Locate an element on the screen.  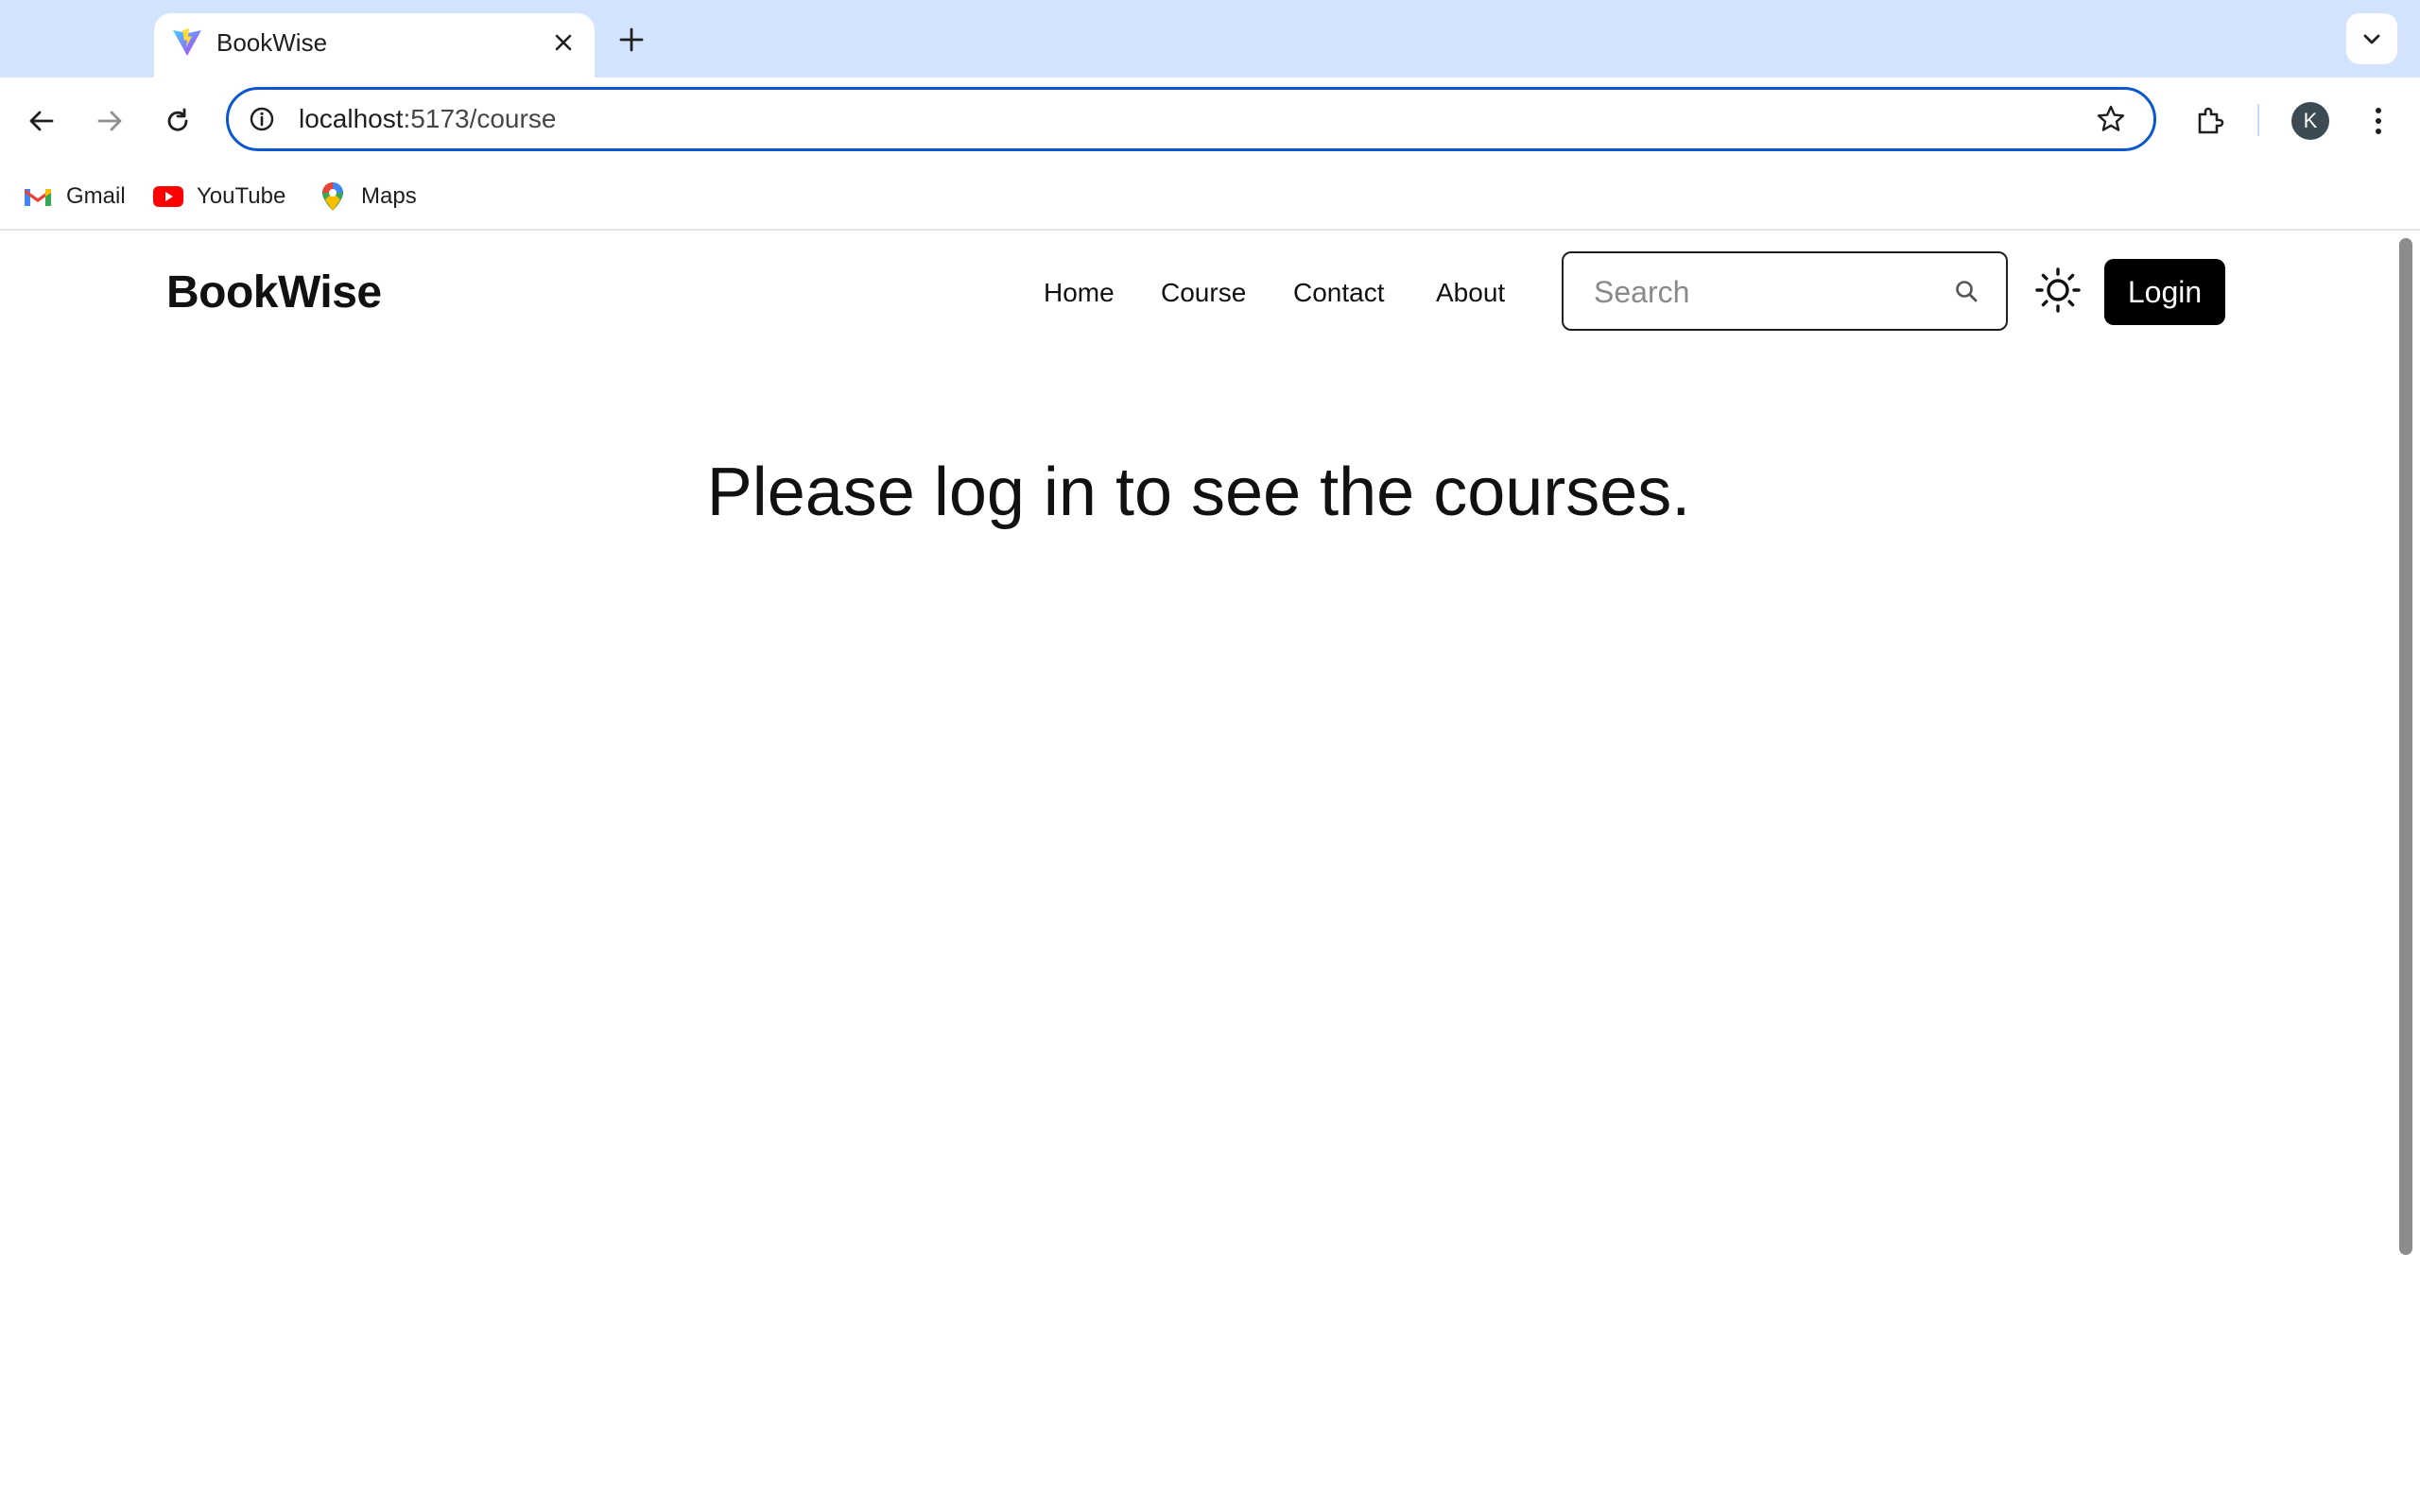
scrollbar-thumb is located at coordinates (2405, 746).